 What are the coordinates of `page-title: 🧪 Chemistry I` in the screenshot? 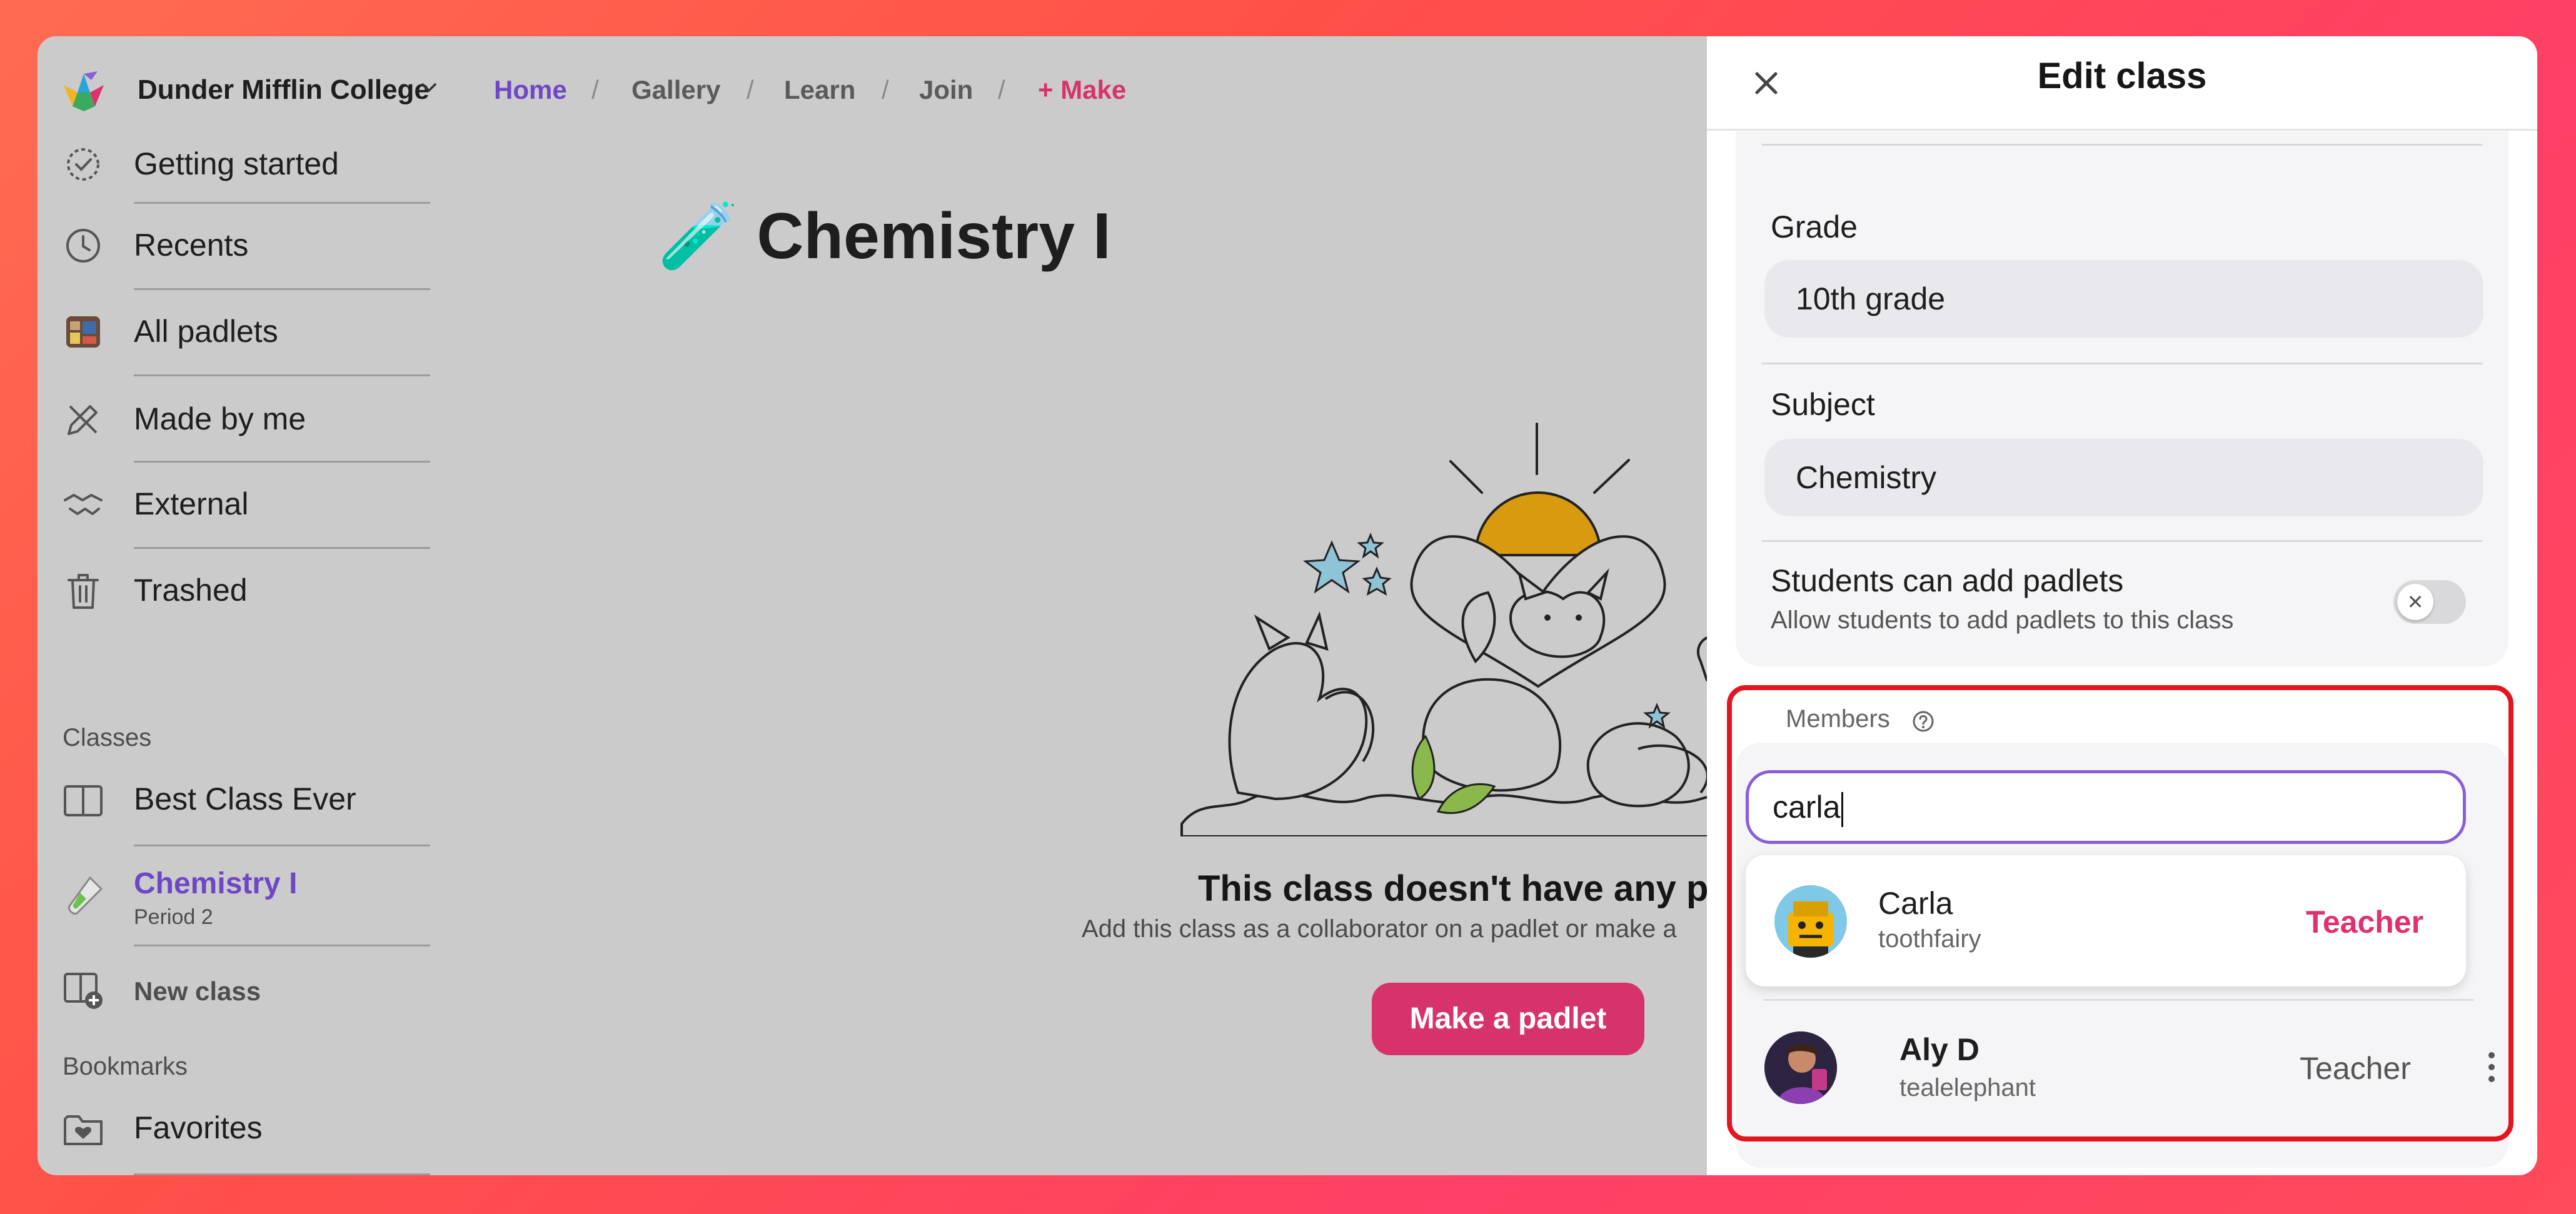 It's located at (884, 236).